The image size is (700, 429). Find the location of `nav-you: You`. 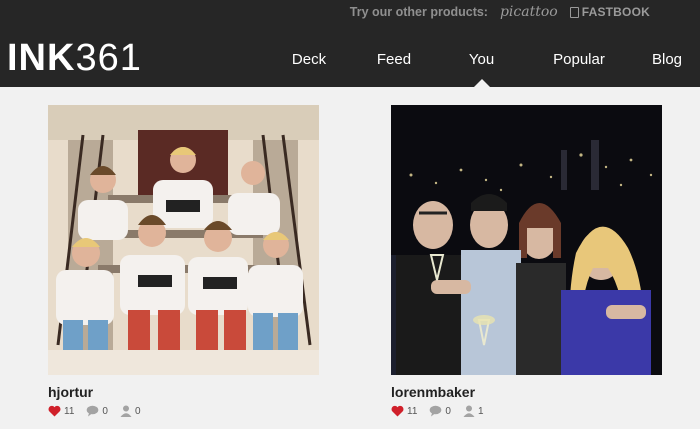

nav-you: You is located at coordinates (481, 66).